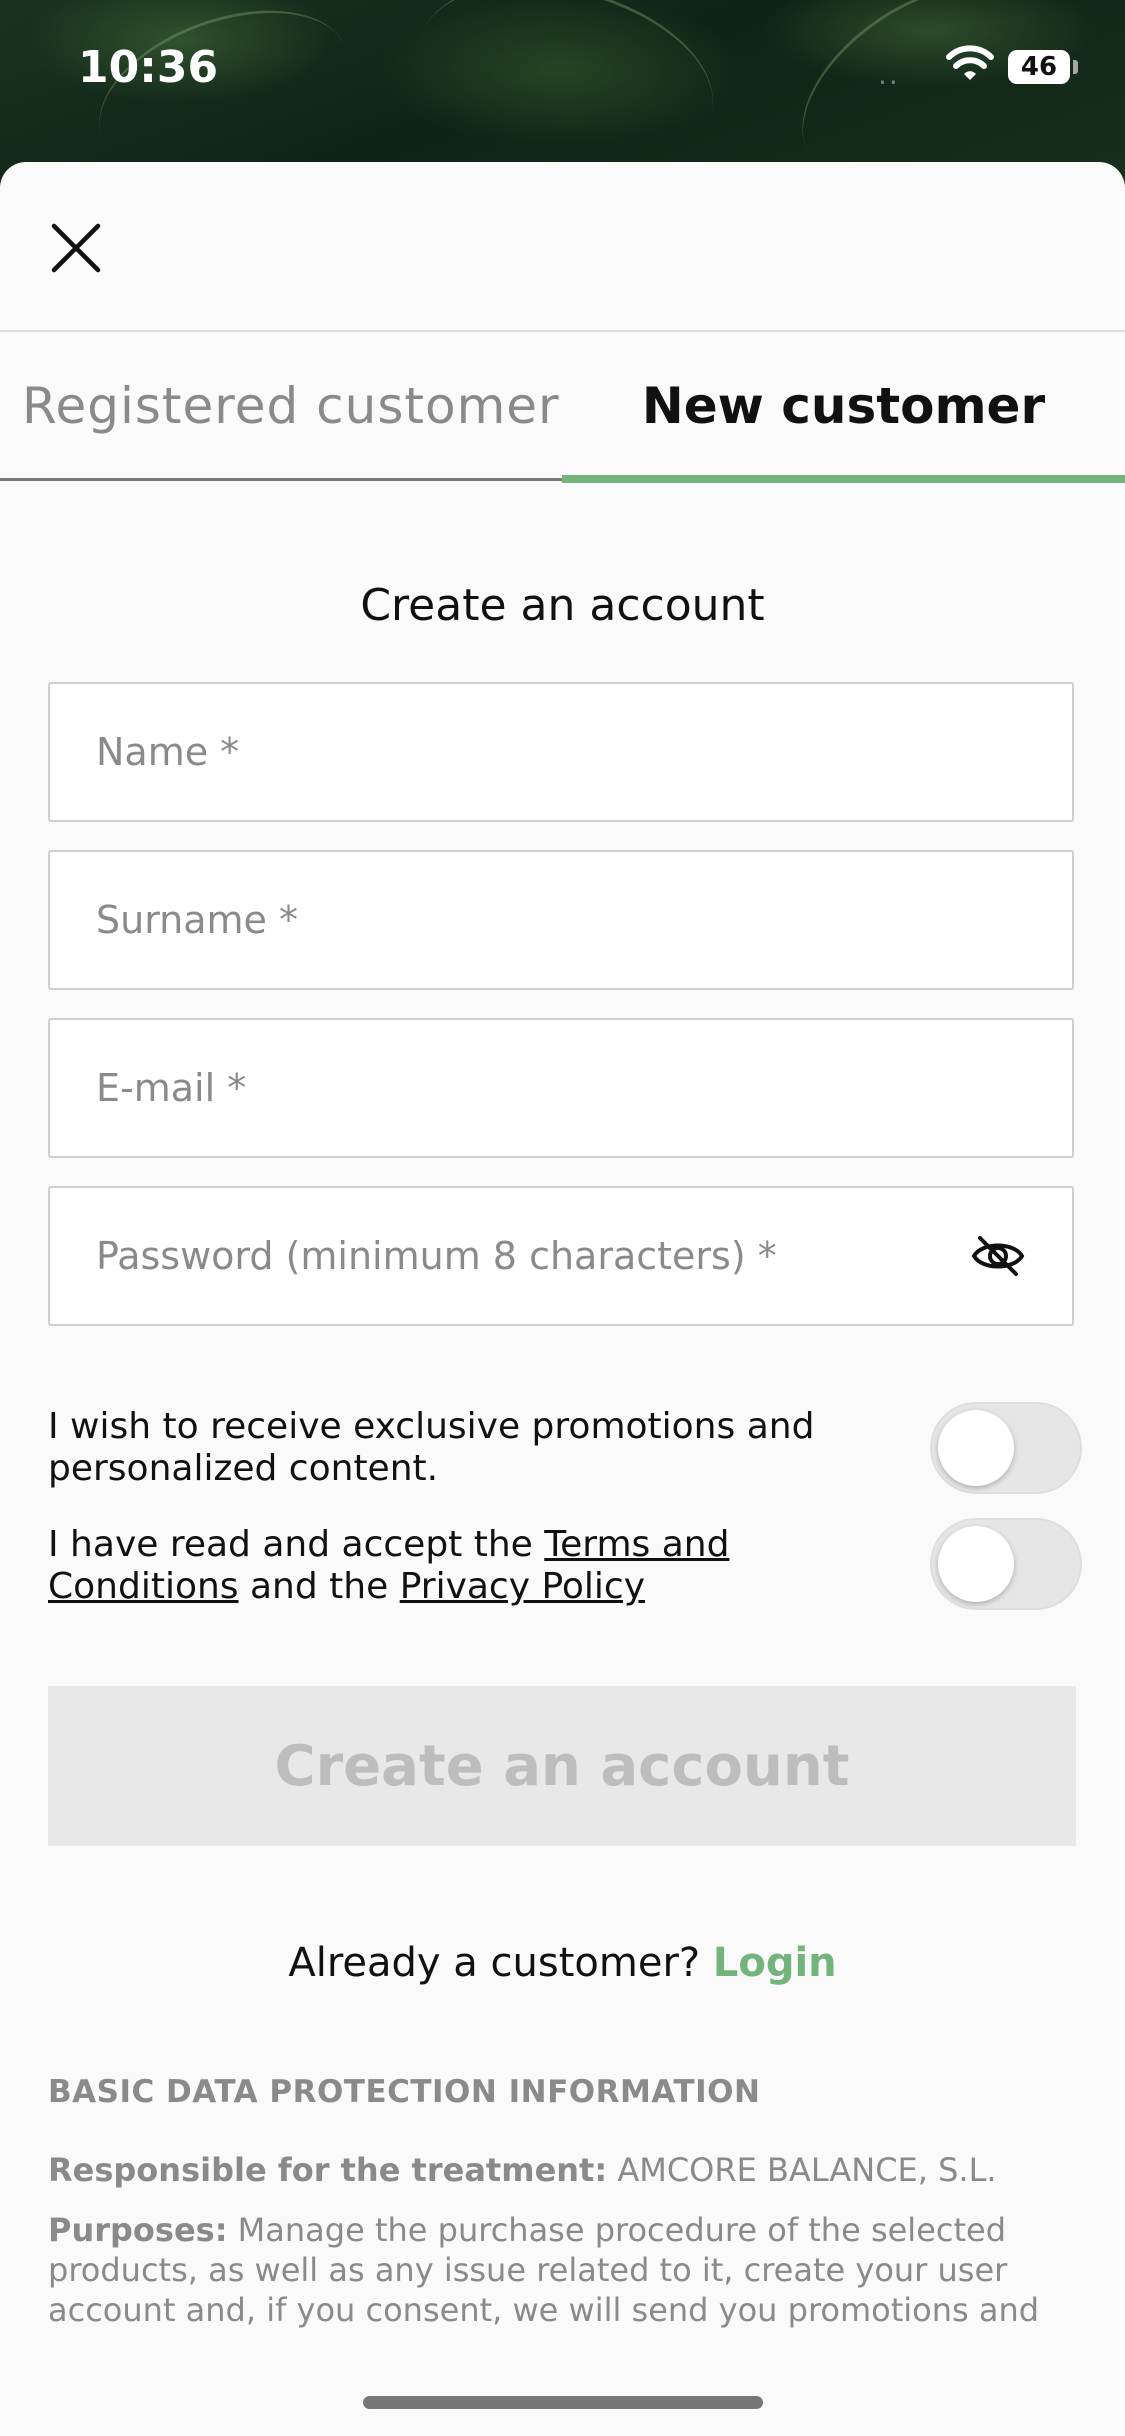 This screenshot has width=1125, height=2436. Describe the element at coordinates (843, 479) in the screenshot. I see `tab-underline-active` at that location.